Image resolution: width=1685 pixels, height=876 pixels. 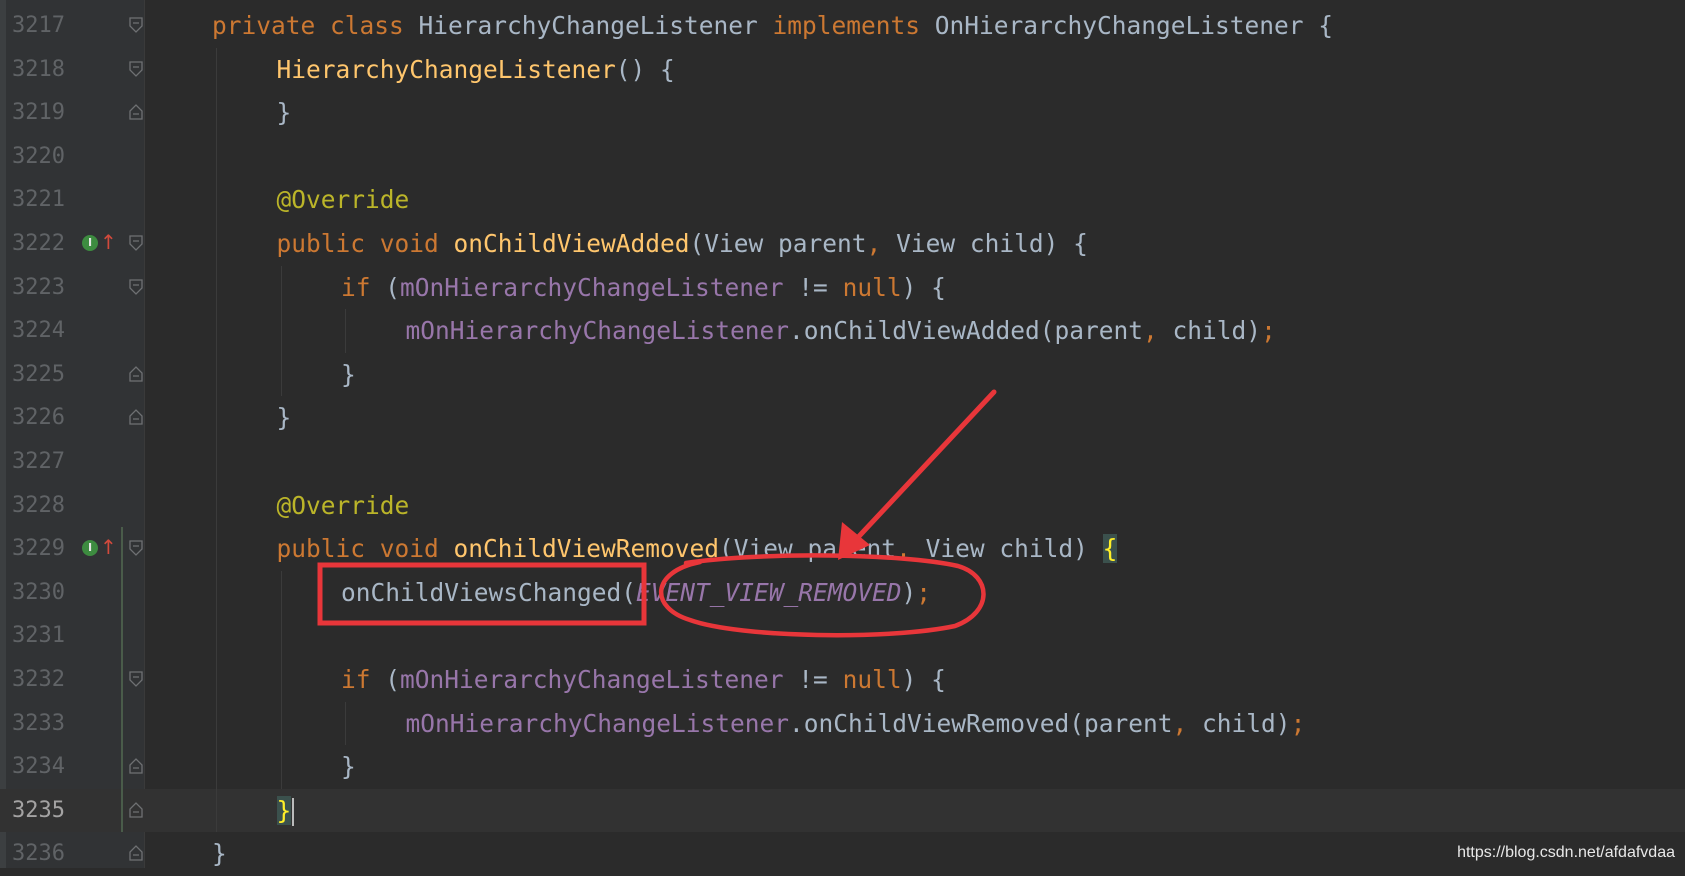 What do you see at coordinates (842, 854) in the screenshot?
I see `code-line: 3236}` at bounding box center [842, 854].